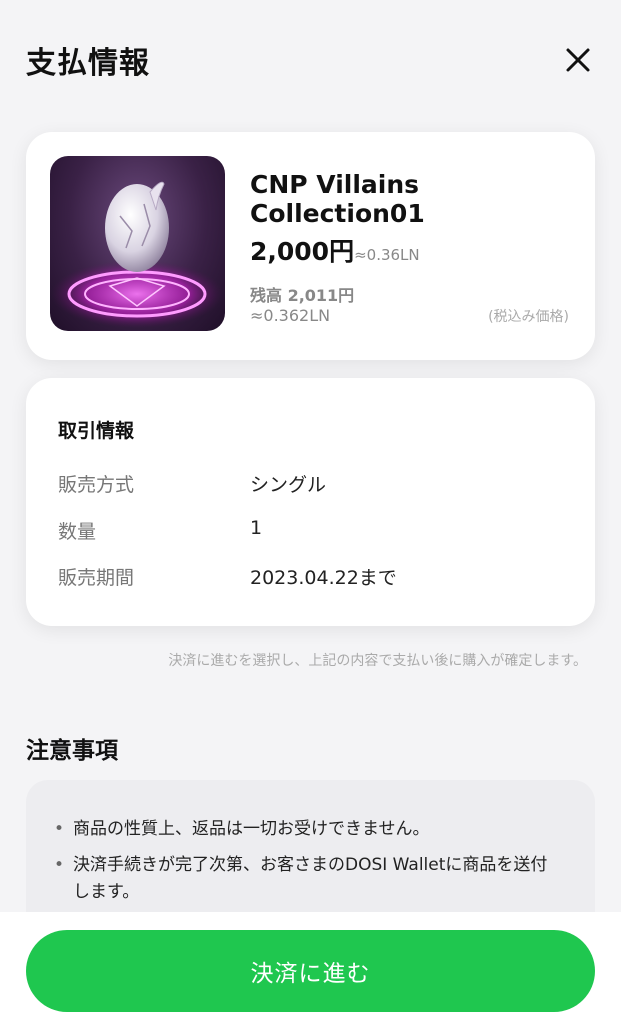 This screenshot has height=1024, width=621. I want to click on footer-bar: 決済に進む, so click(310, 968).